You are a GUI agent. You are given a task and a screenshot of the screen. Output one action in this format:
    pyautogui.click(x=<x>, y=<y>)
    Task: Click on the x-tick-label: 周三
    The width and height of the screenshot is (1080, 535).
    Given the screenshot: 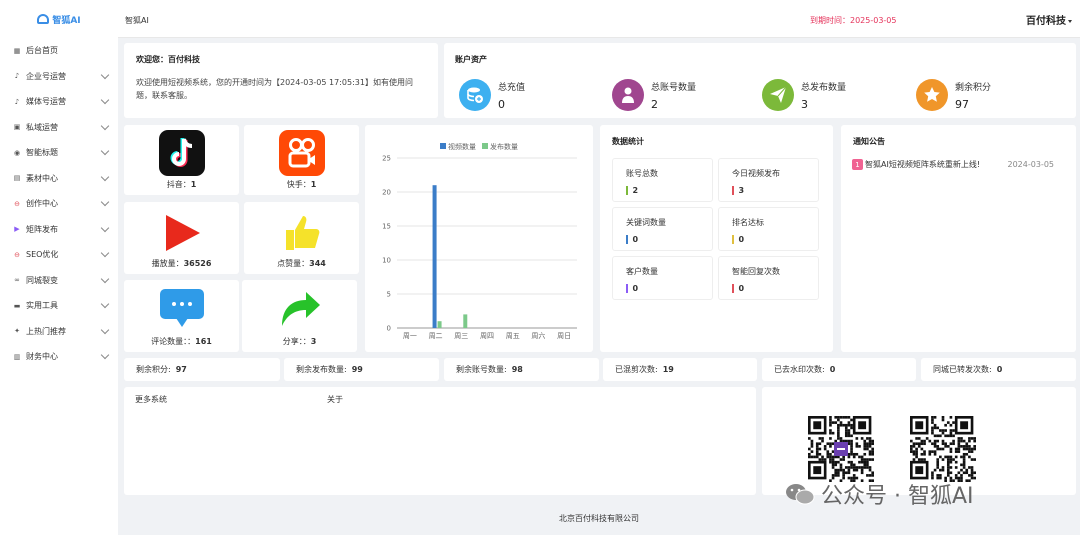 What is the action you would take?
    pyautogui.click(x=461, y=336)
    